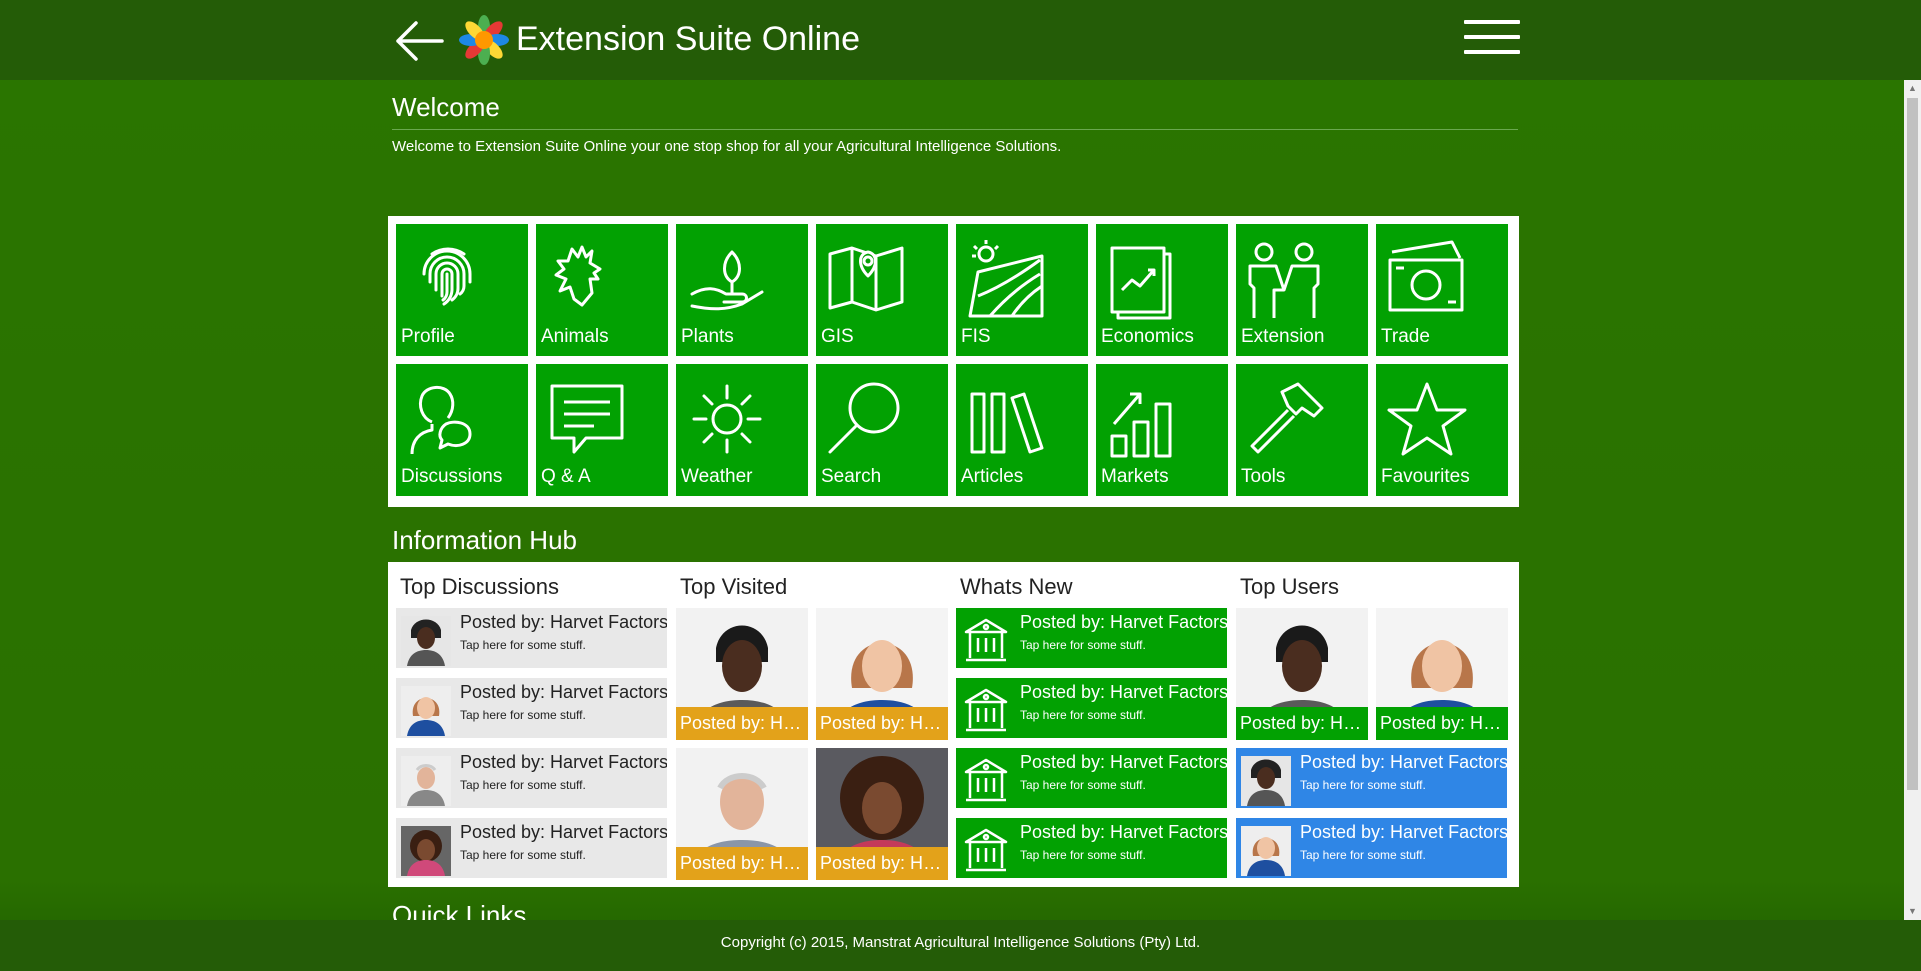 The image size is (1921, 971). What do you see at coordinates (717, 476) in the screenshot?
I see `tile-label: Weather` at bounding box center [717, 476].